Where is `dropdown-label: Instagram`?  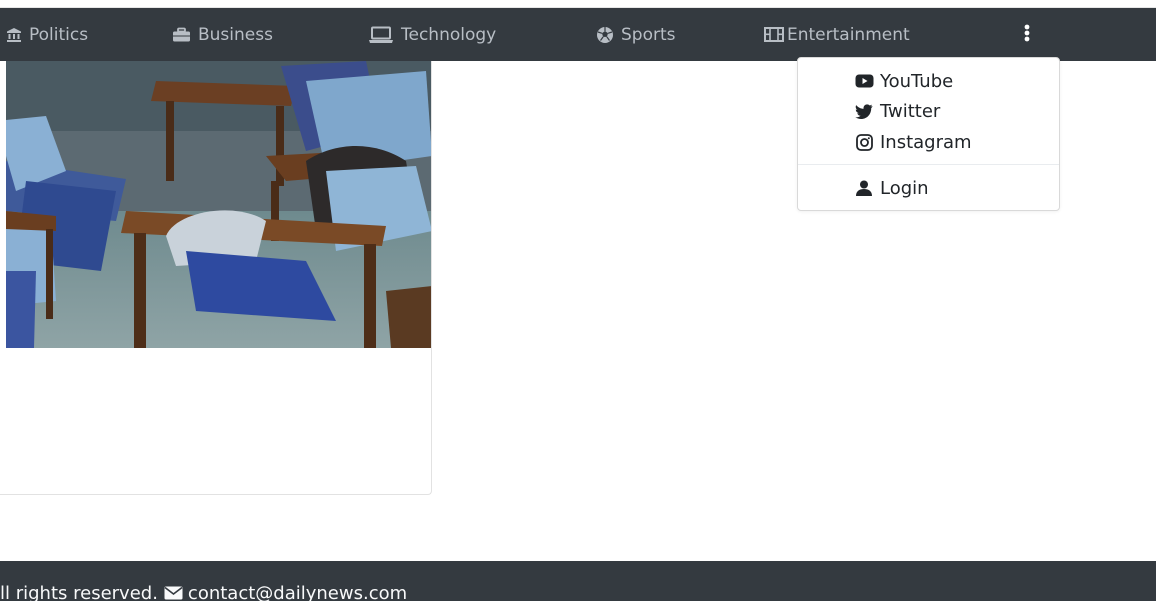 dropdown-label: Instagram is located at coordinates (926, 142).